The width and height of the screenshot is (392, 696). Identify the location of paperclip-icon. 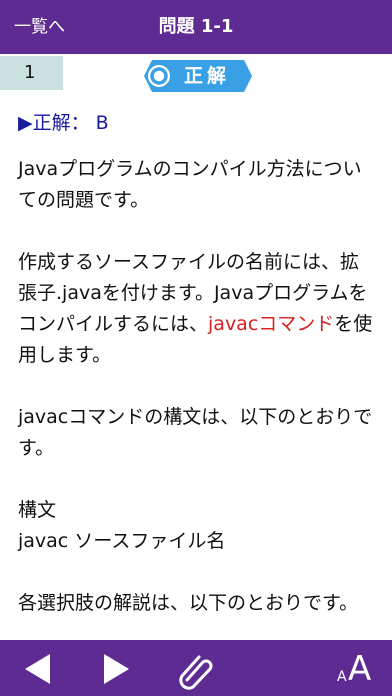
(196, 670).